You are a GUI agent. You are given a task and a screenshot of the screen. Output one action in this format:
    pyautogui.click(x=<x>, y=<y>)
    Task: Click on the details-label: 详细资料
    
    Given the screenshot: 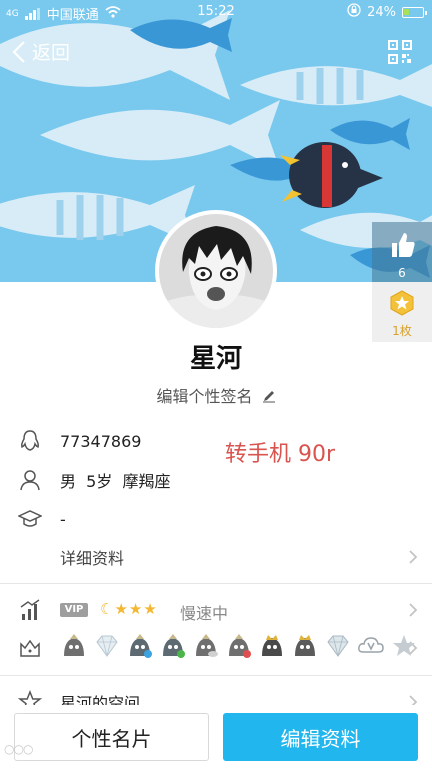 What is the action you would take?
    pyautogui.click(x=92, y=558)
    